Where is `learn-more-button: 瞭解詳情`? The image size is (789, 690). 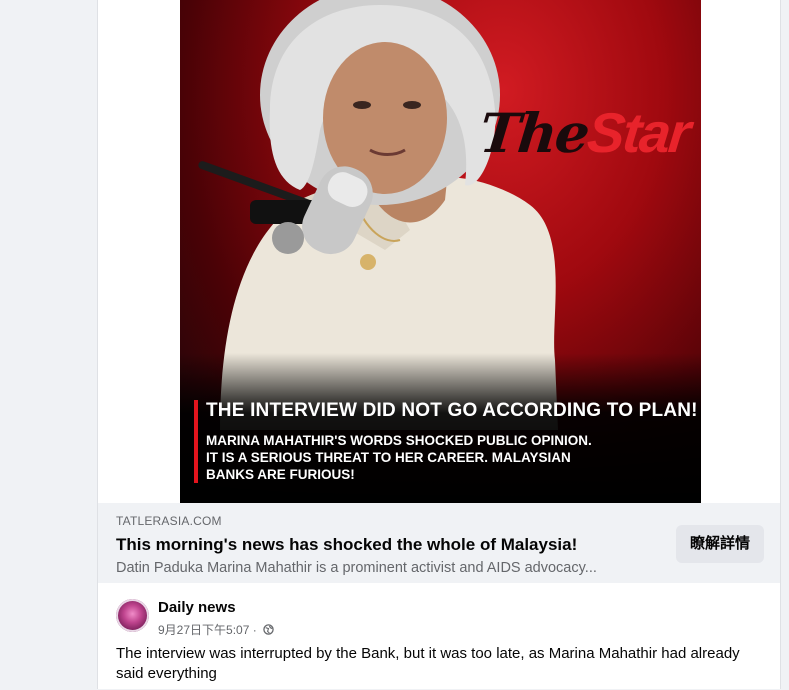
learn-more-button: 瞭解詳情 is located at coordinates (720, 544).